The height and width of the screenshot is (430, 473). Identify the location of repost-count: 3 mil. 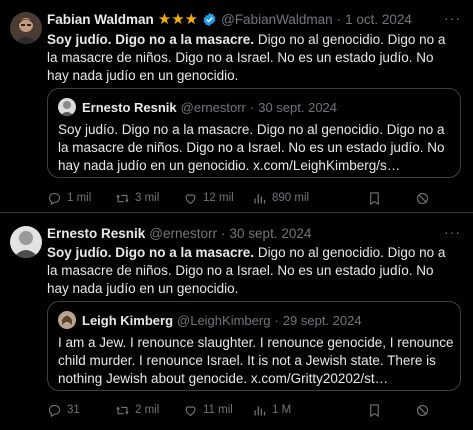
(147, 198).